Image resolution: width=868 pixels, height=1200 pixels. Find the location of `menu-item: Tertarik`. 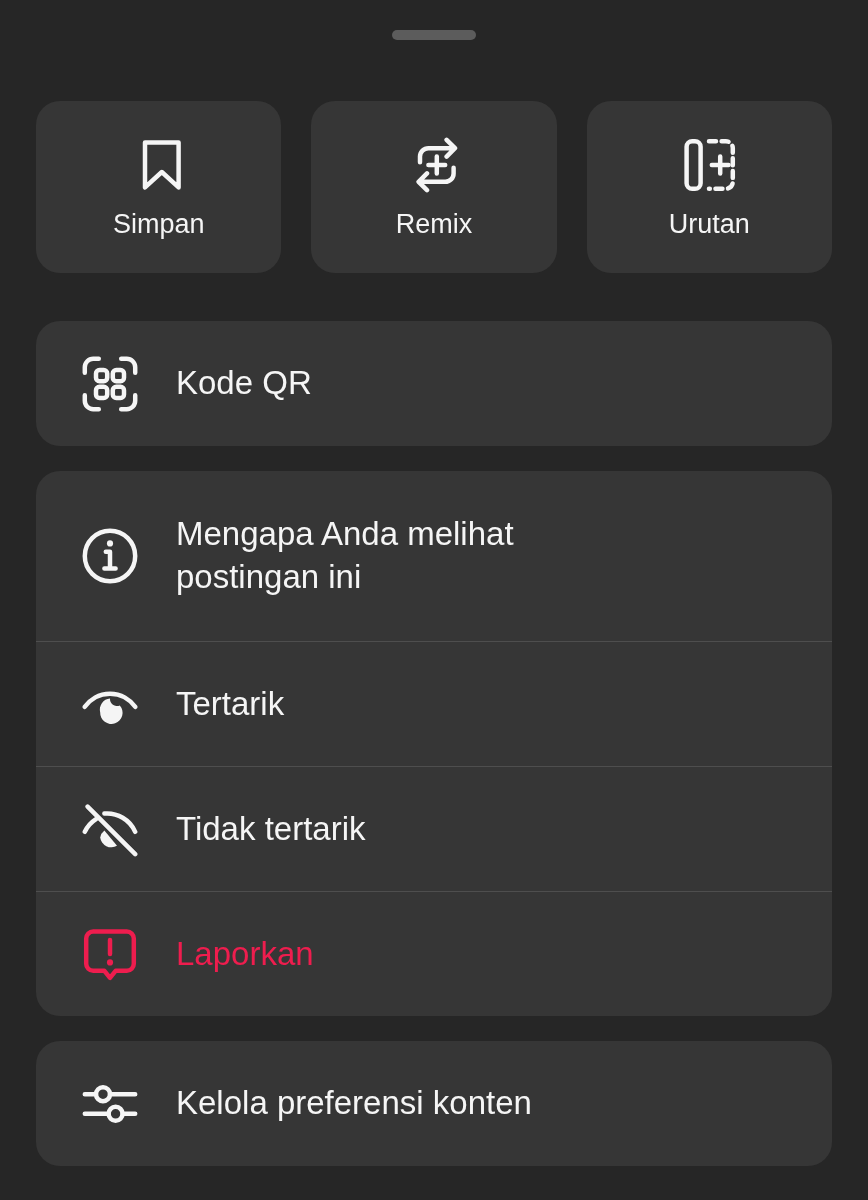

menu-item: Tertarik is located at coordinates (434, 703).